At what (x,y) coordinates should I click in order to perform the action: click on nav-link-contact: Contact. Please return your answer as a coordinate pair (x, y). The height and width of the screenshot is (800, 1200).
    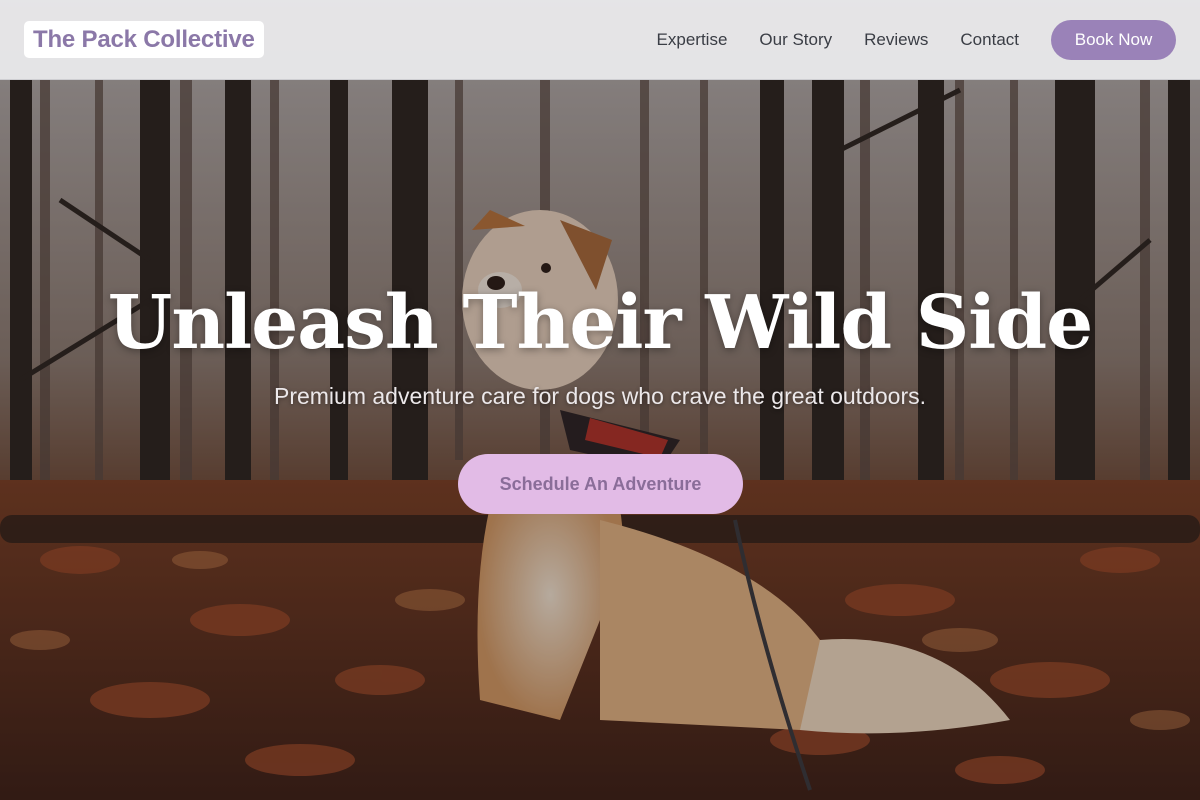
    Looking at the image, I should click on (989, 40).